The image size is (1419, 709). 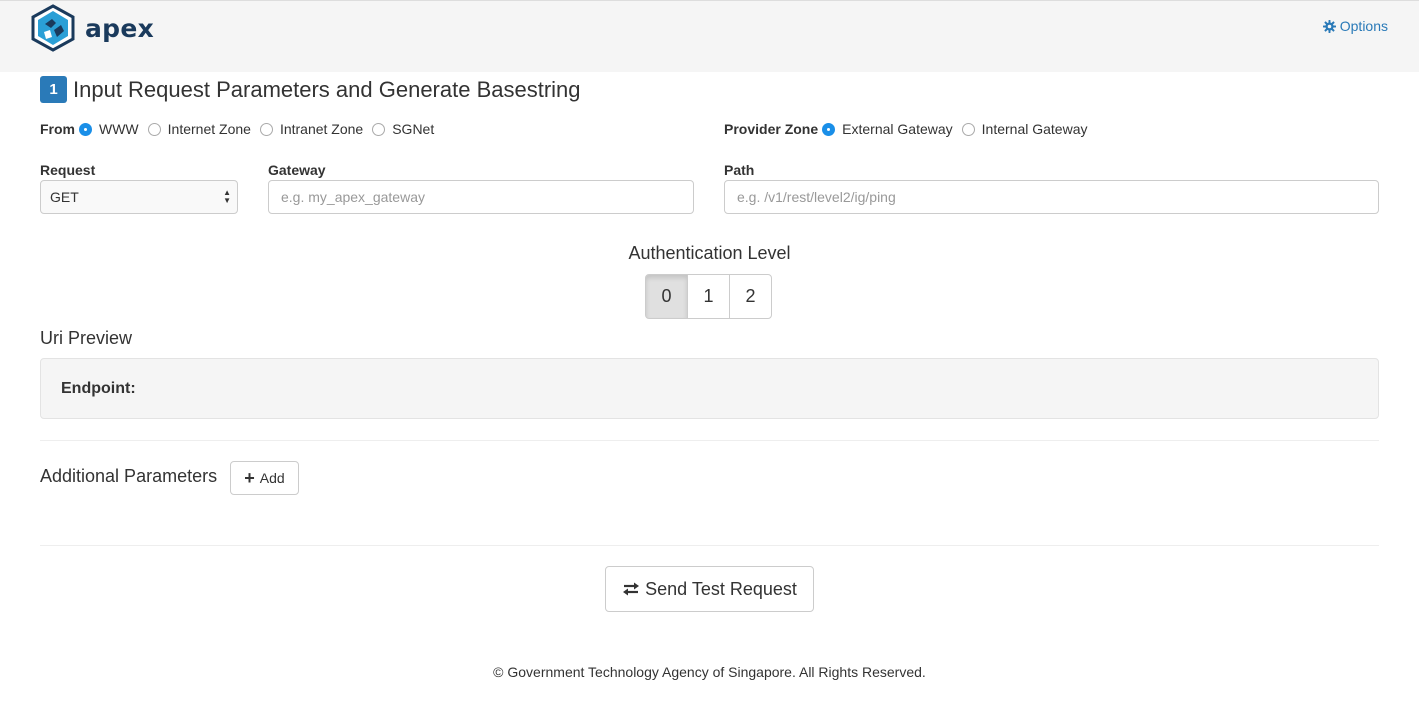 I want to click on authentication-level-title: Authentication Level, so click(x=709, y=253).